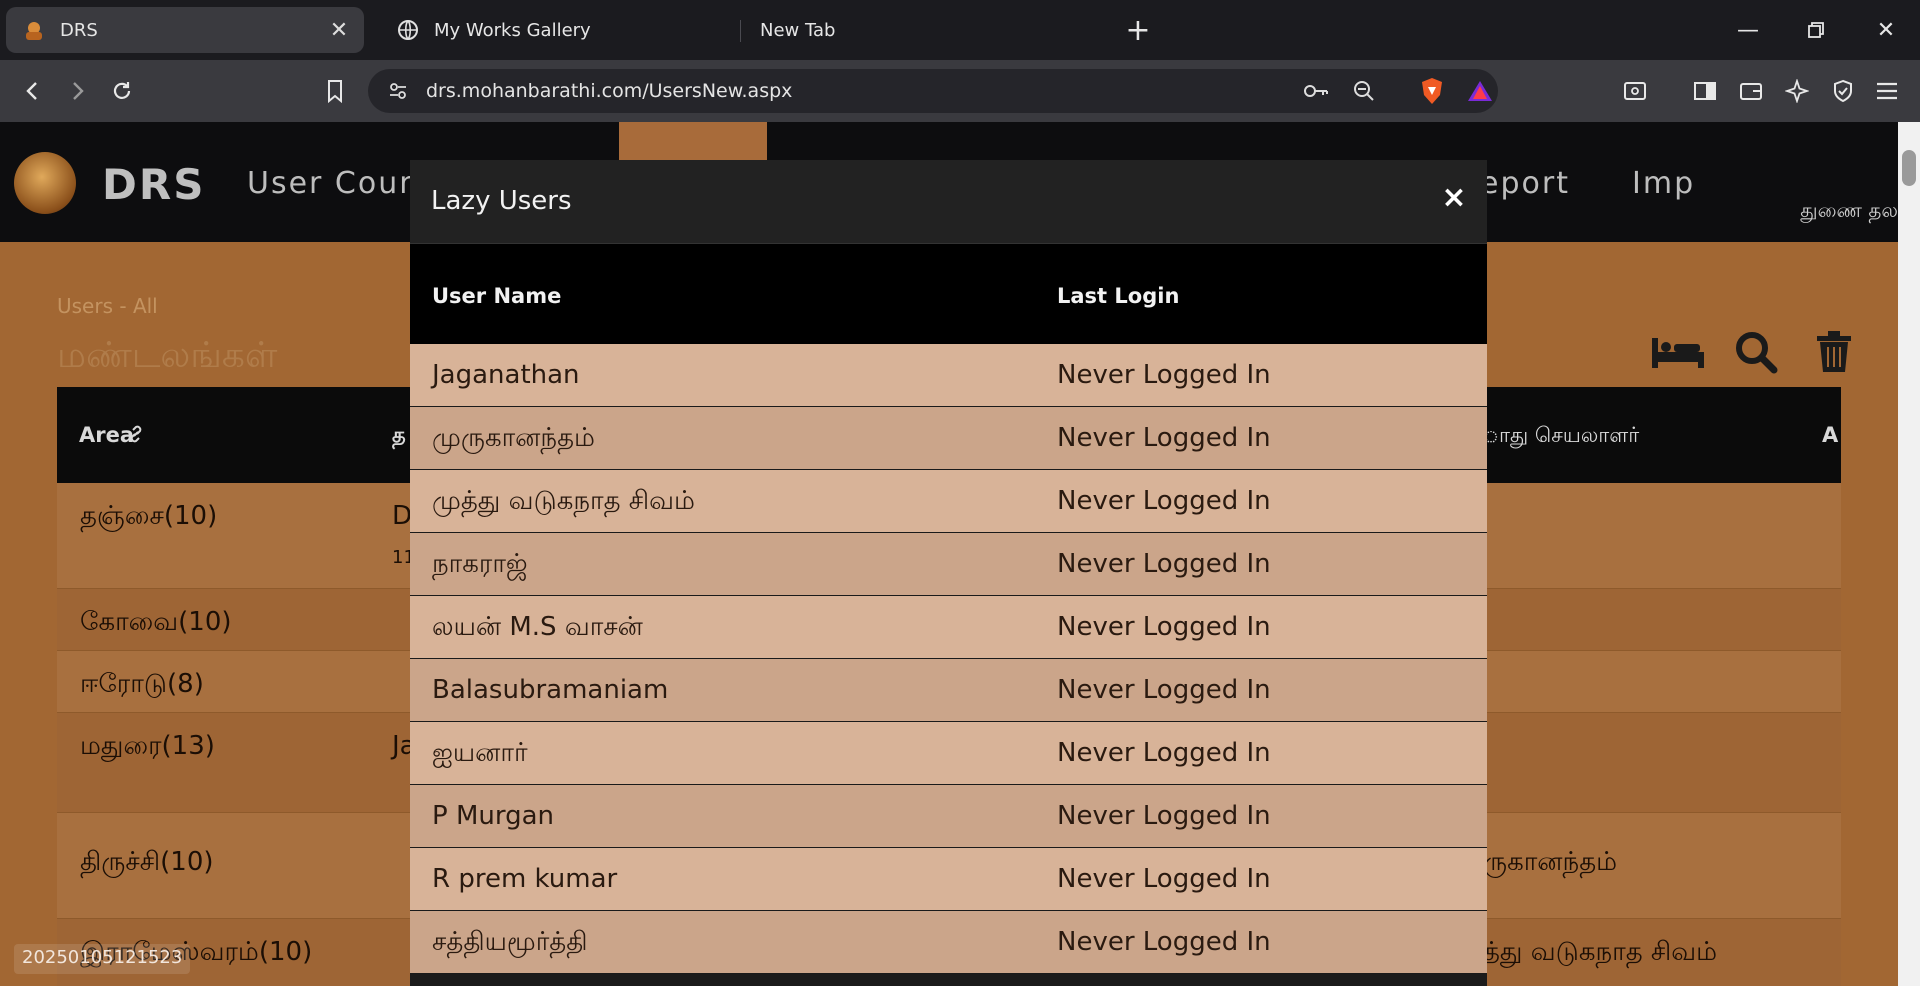 The image size is (1920, 986). Describe the element at coordinates (933, 91) in the screenshot. I see `address-bar: drs.mohanbarathi.com/UsersNew.aspx` at that location.